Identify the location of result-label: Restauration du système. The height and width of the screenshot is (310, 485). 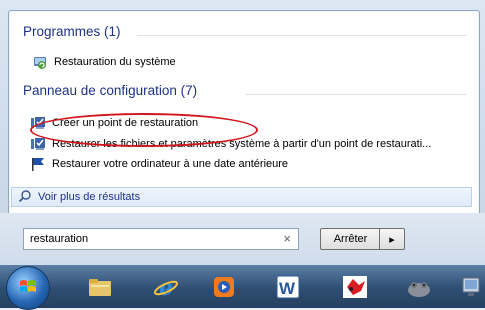
(115, 62).